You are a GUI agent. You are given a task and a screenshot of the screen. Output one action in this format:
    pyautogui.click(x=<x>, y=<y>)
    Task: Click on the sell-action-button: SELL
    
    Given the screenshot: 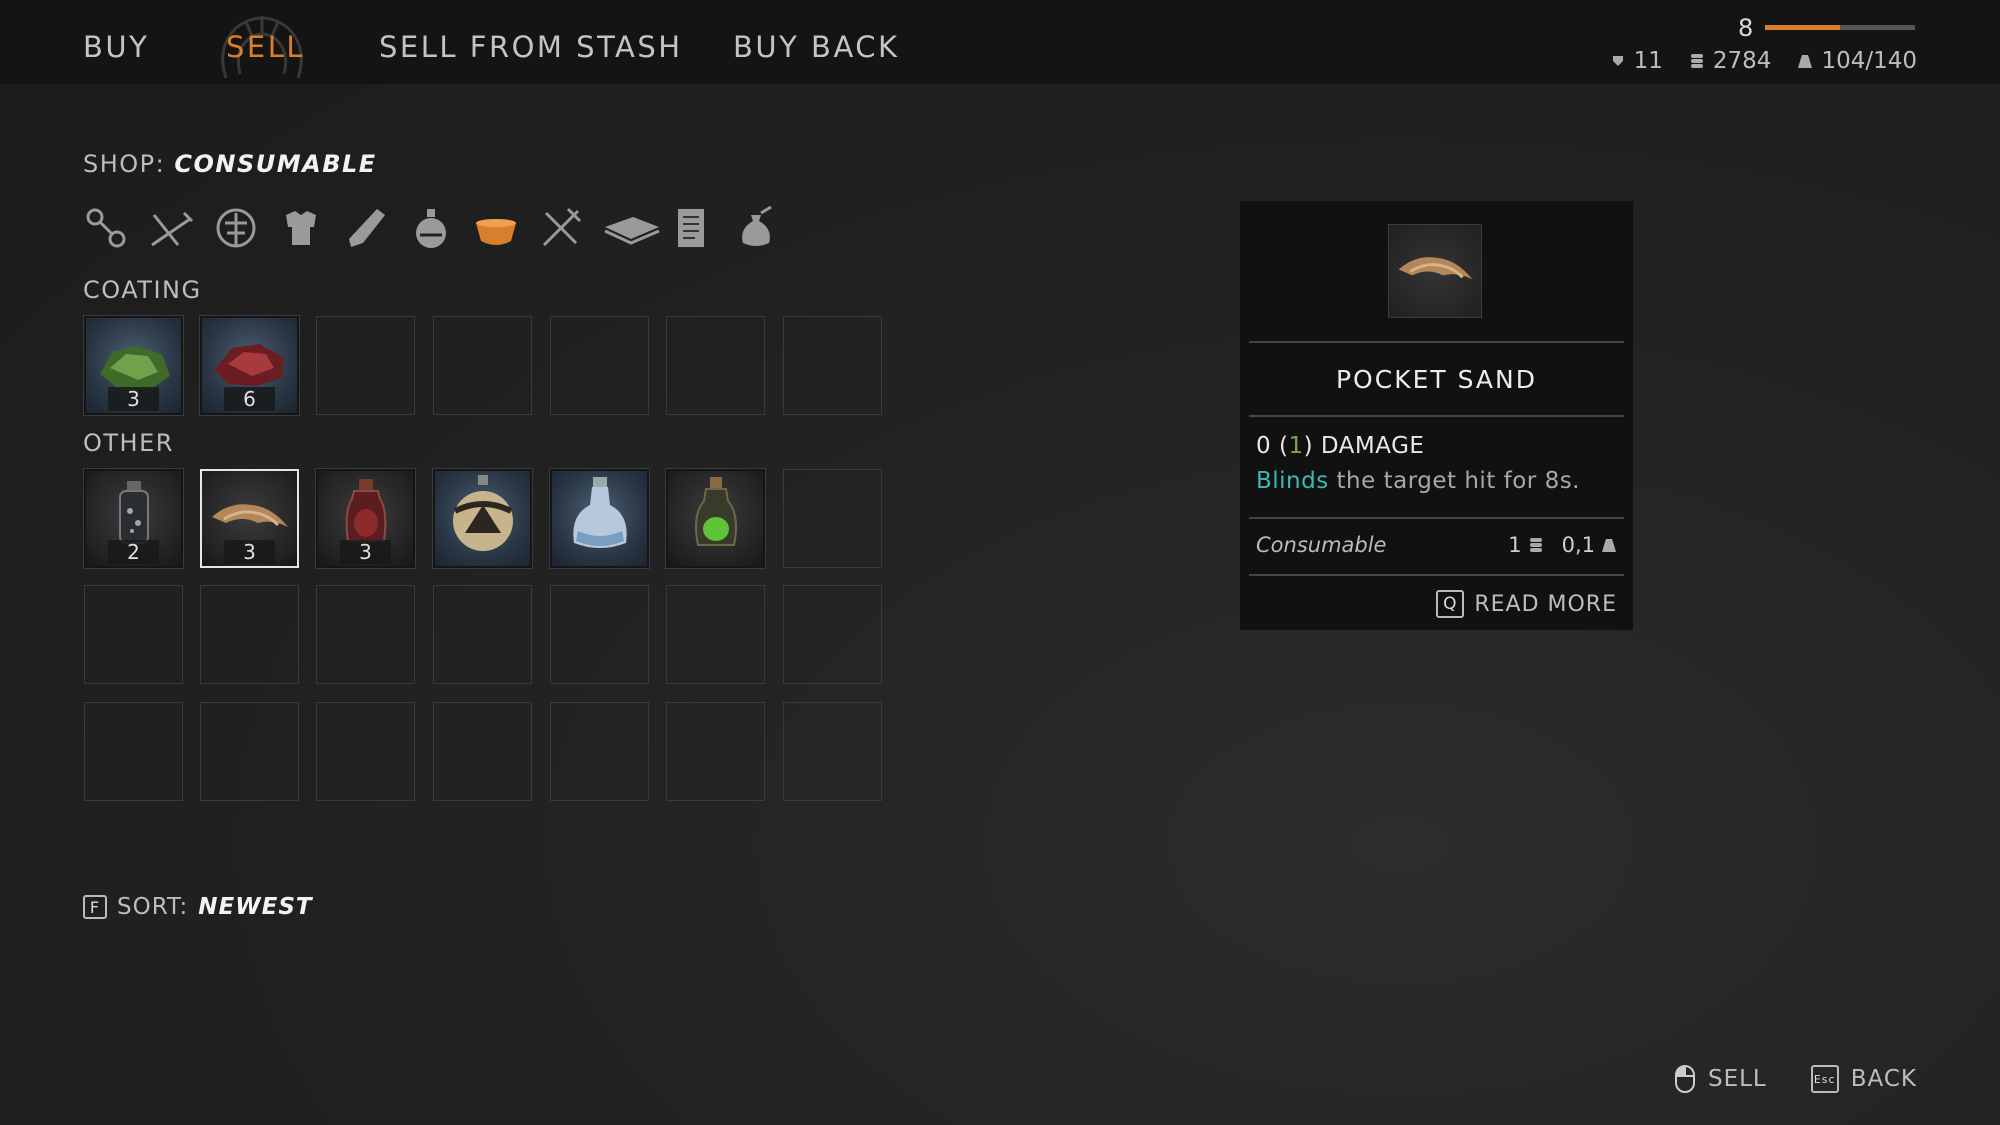 What is the action you would take?
    pyautogui.click(x=1720, y=1079)
    